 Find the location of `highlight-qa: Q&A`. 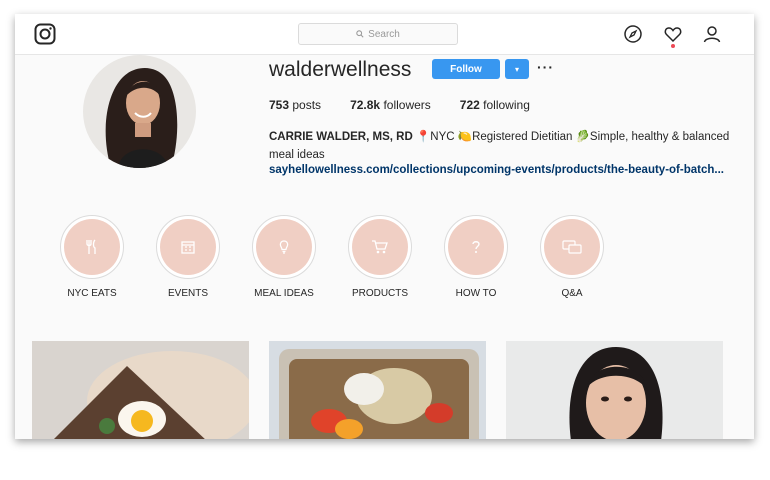

highlight-qa: Q&A is located at coordinates (572, 257).